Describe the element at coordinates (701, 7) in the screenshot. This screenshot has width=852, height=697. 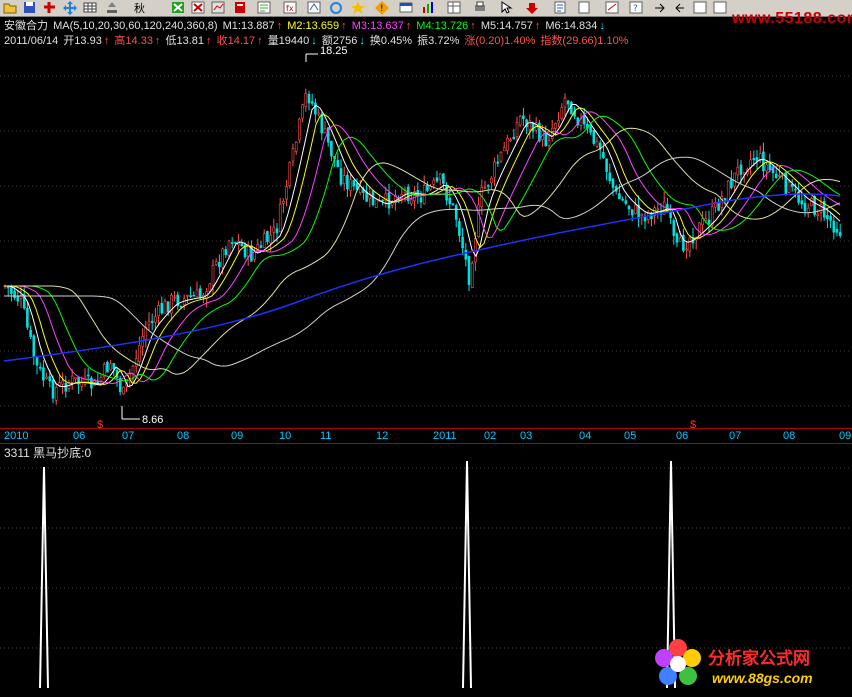
I see `grid2-icon` at that location.